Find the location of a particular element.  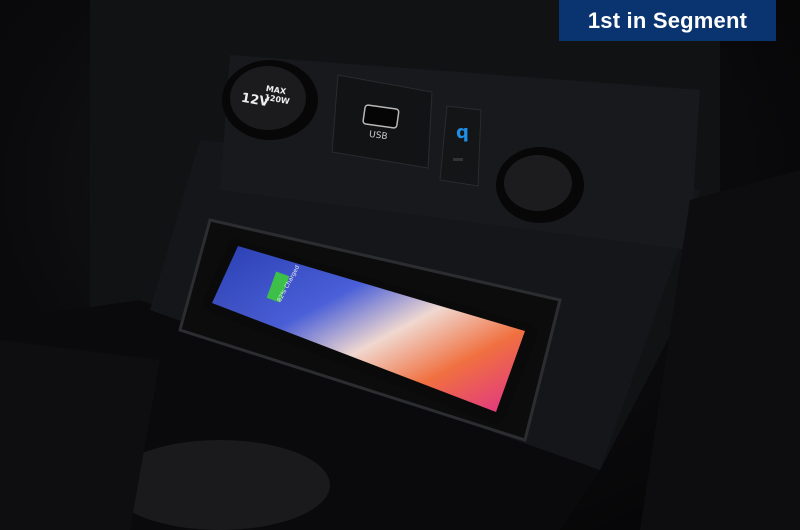

usb-port is located at coordinates (381, 116).